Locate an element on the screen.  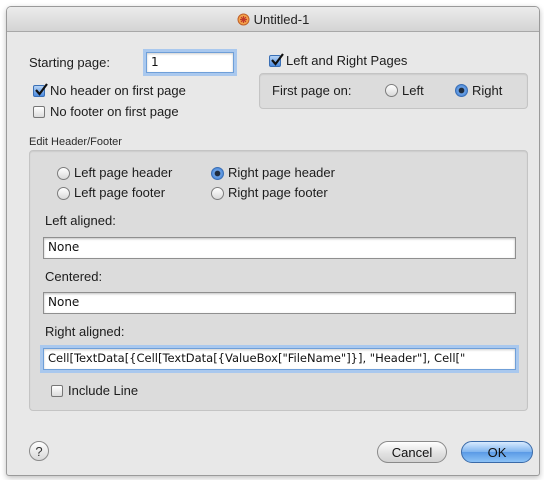
include-line-checkbox is located at coordinates (57, 391).